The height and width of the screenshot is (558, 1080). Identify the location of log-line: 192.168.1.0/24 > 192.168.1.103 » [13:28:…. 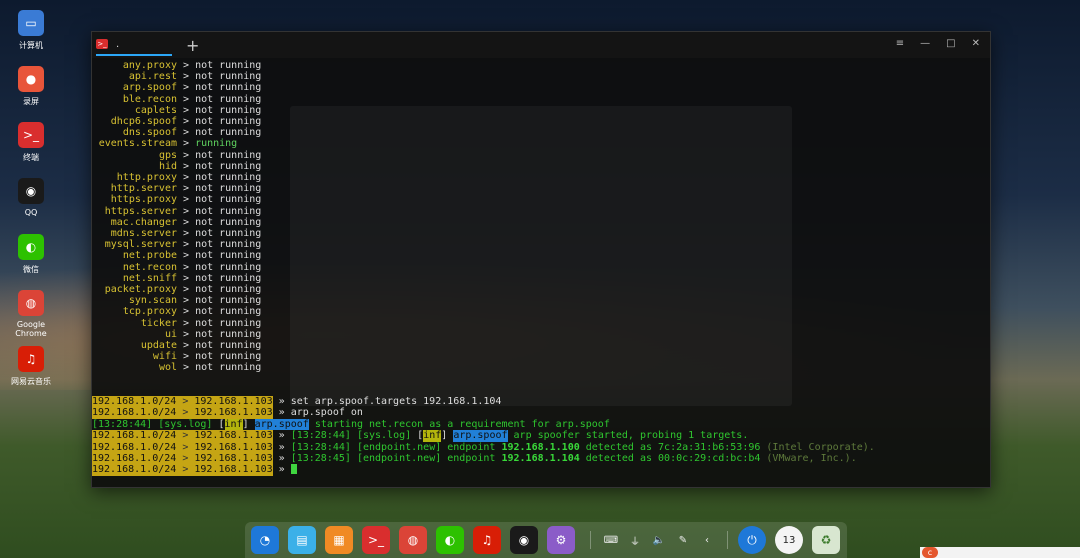
(483, 447).